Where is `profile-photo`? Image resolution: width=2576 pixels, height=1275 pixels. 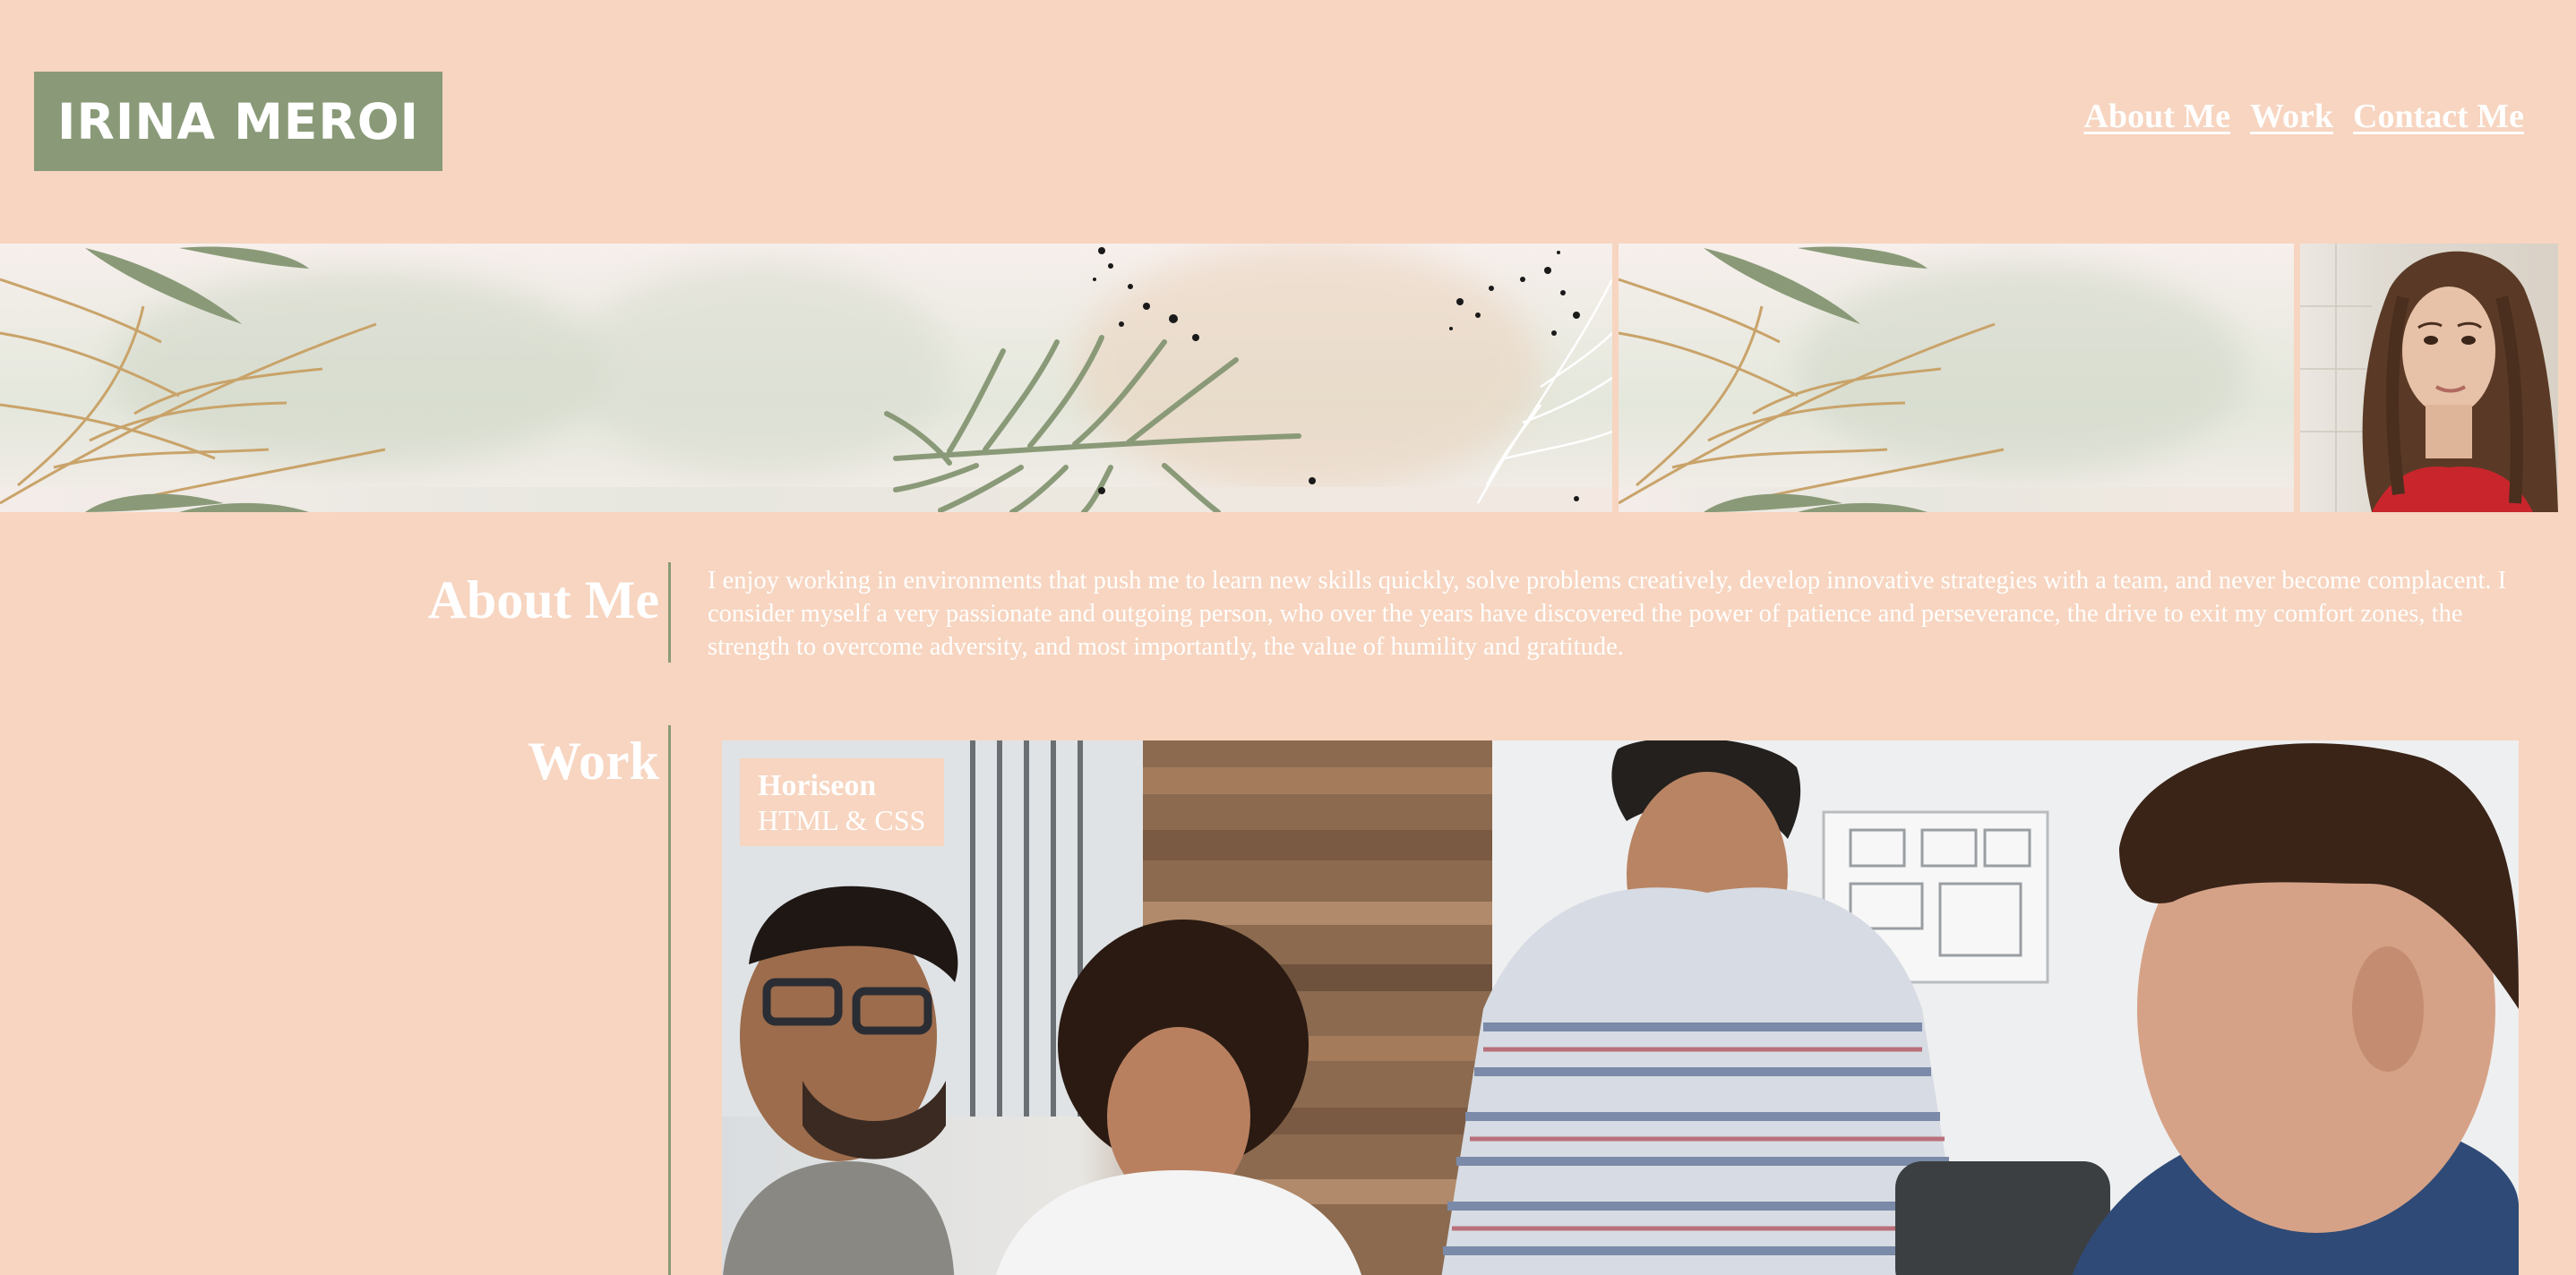
profile-photo is located at coordinates (2429, 378).